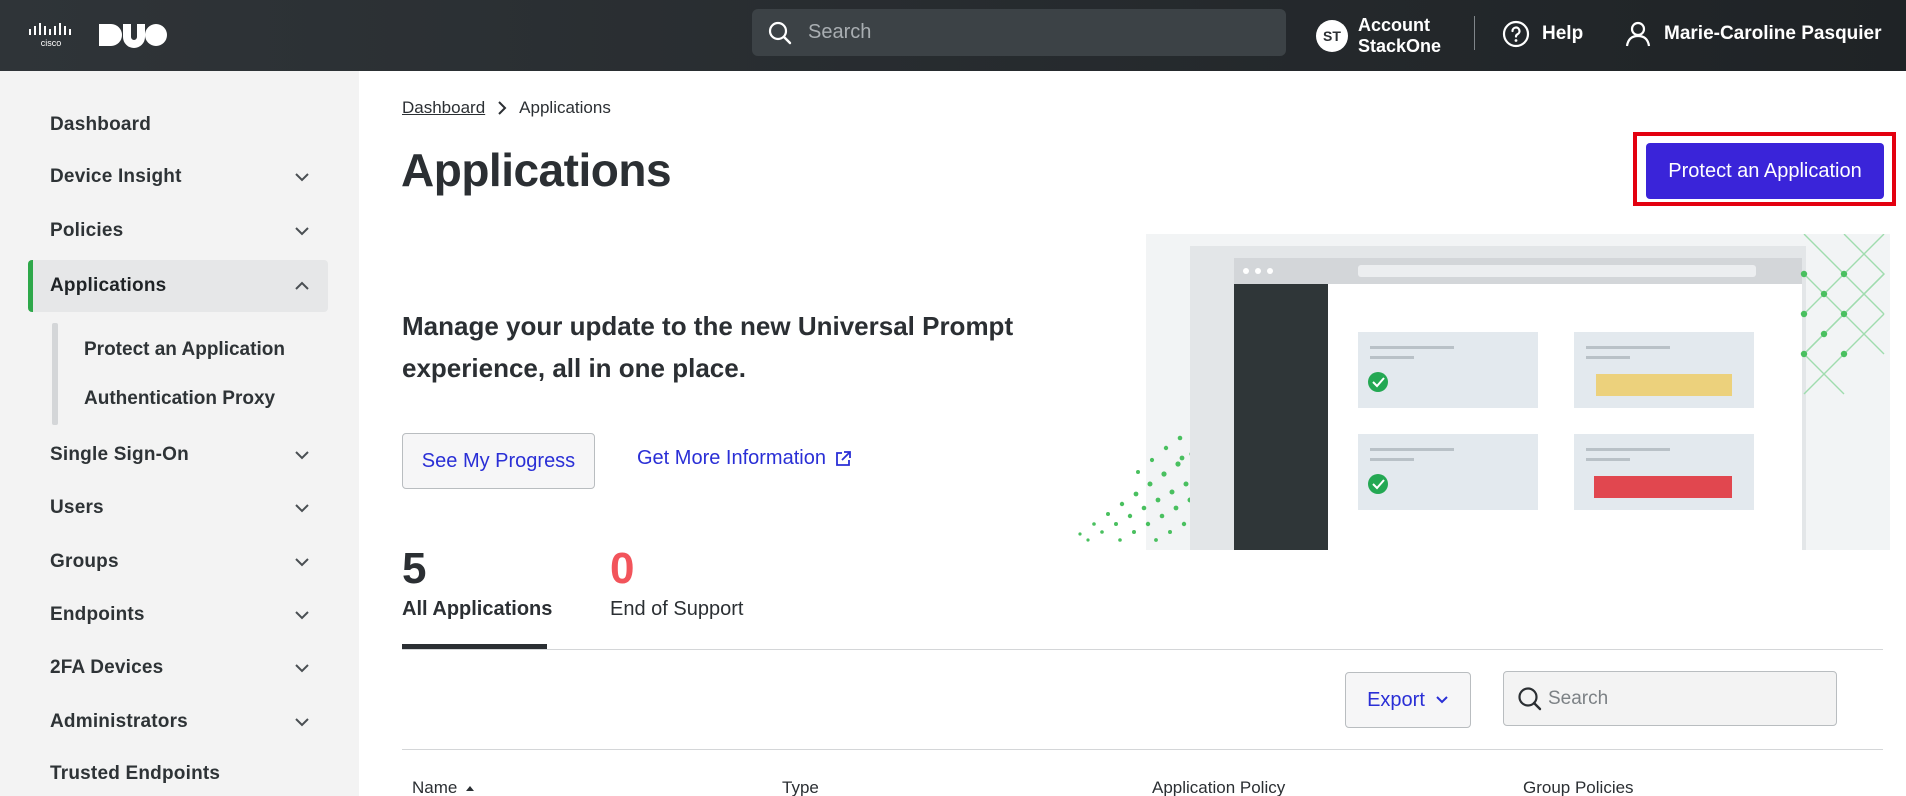 This screenshot has width=1906, height=796. Describe the element at coordinates (498, 461) in the screenshot. I see `see-my-progress-button: See My Progress` at that location.